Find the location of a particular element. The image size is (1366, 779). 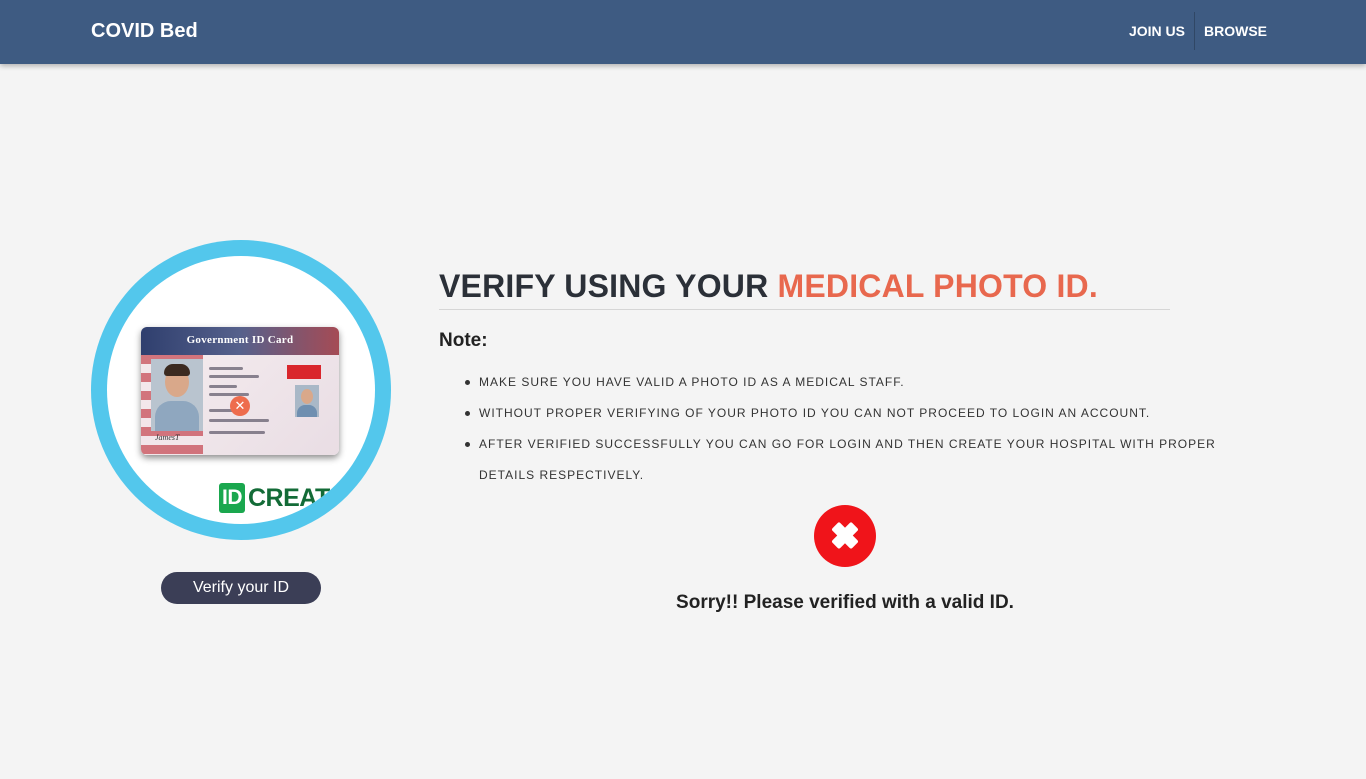

id-card-expires-label is located at coordinates (304, 372).